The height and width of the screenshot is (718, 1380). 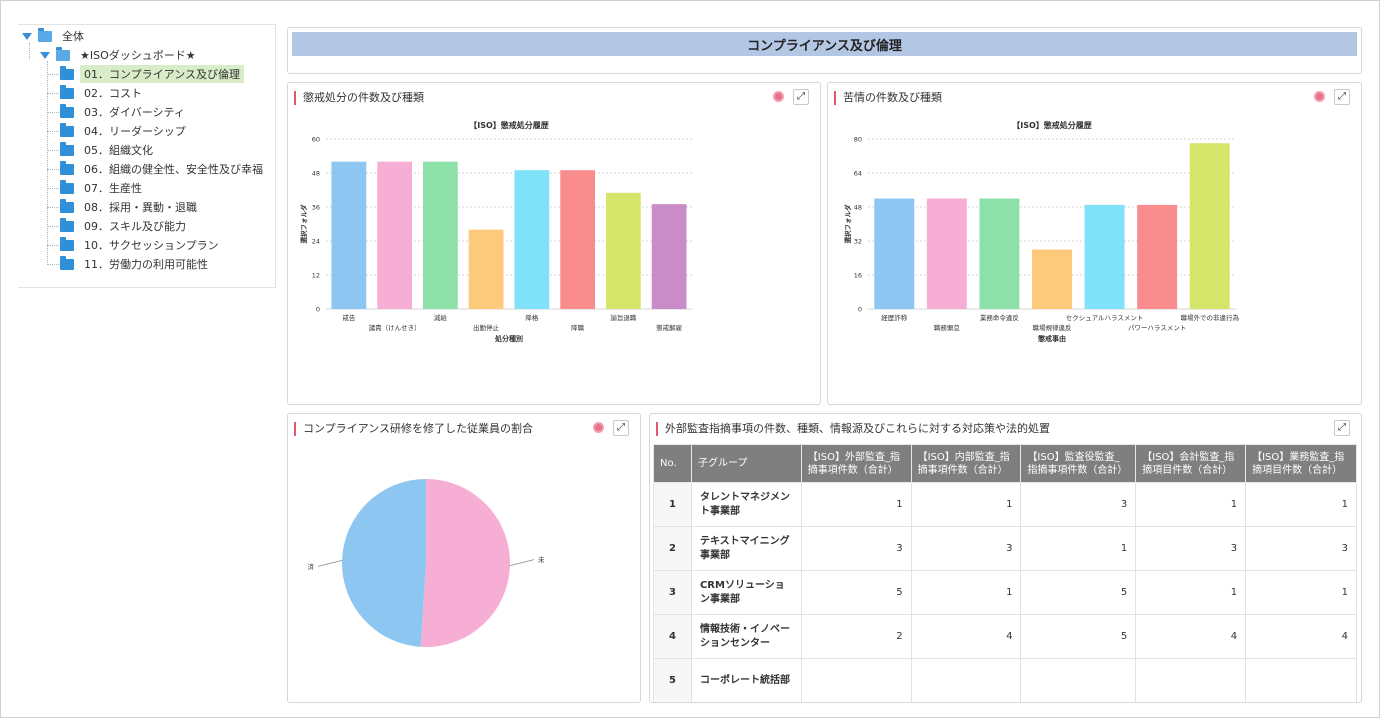 I want to click on table-row: 2 テキストマイニング事業部 3 3 1 3 3, so click(x=1005, y=548).